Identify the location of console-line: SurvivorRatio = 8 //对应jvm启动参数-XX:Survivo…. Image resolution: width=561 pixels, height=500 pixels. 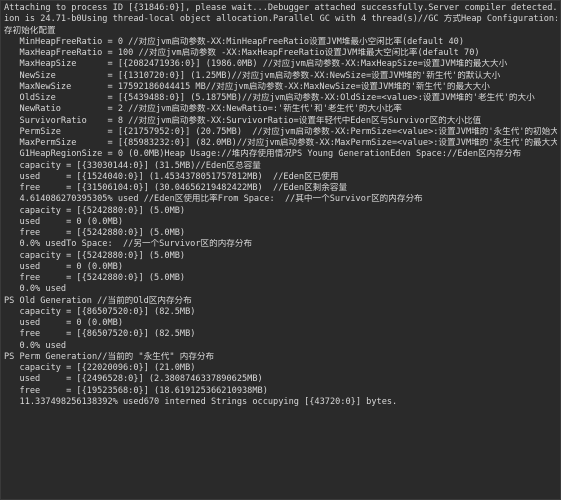
(243, 120).